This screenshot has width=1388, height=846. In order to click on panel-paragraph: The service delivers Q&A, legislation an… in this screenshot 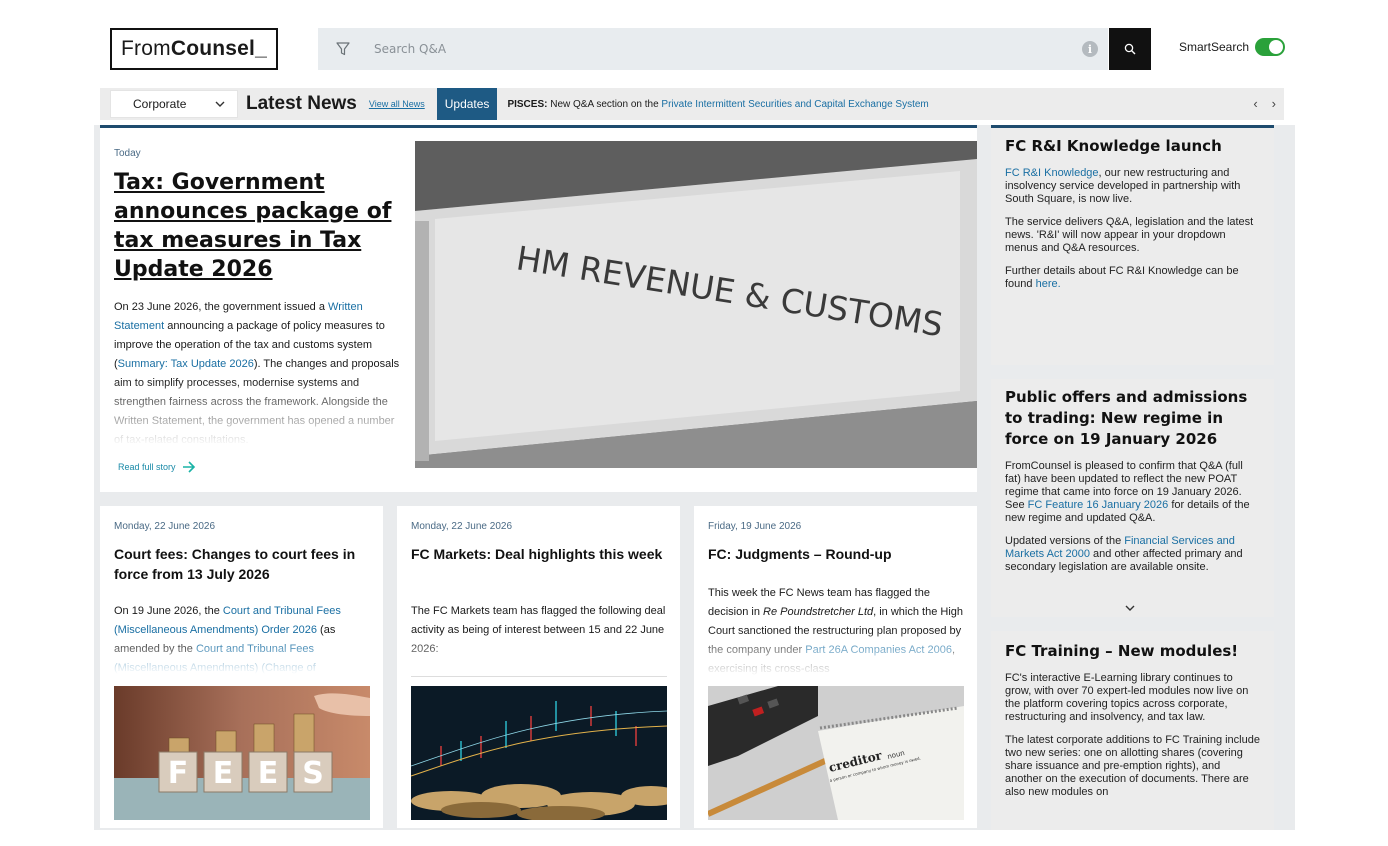, I will do `click(1129, 235)`.